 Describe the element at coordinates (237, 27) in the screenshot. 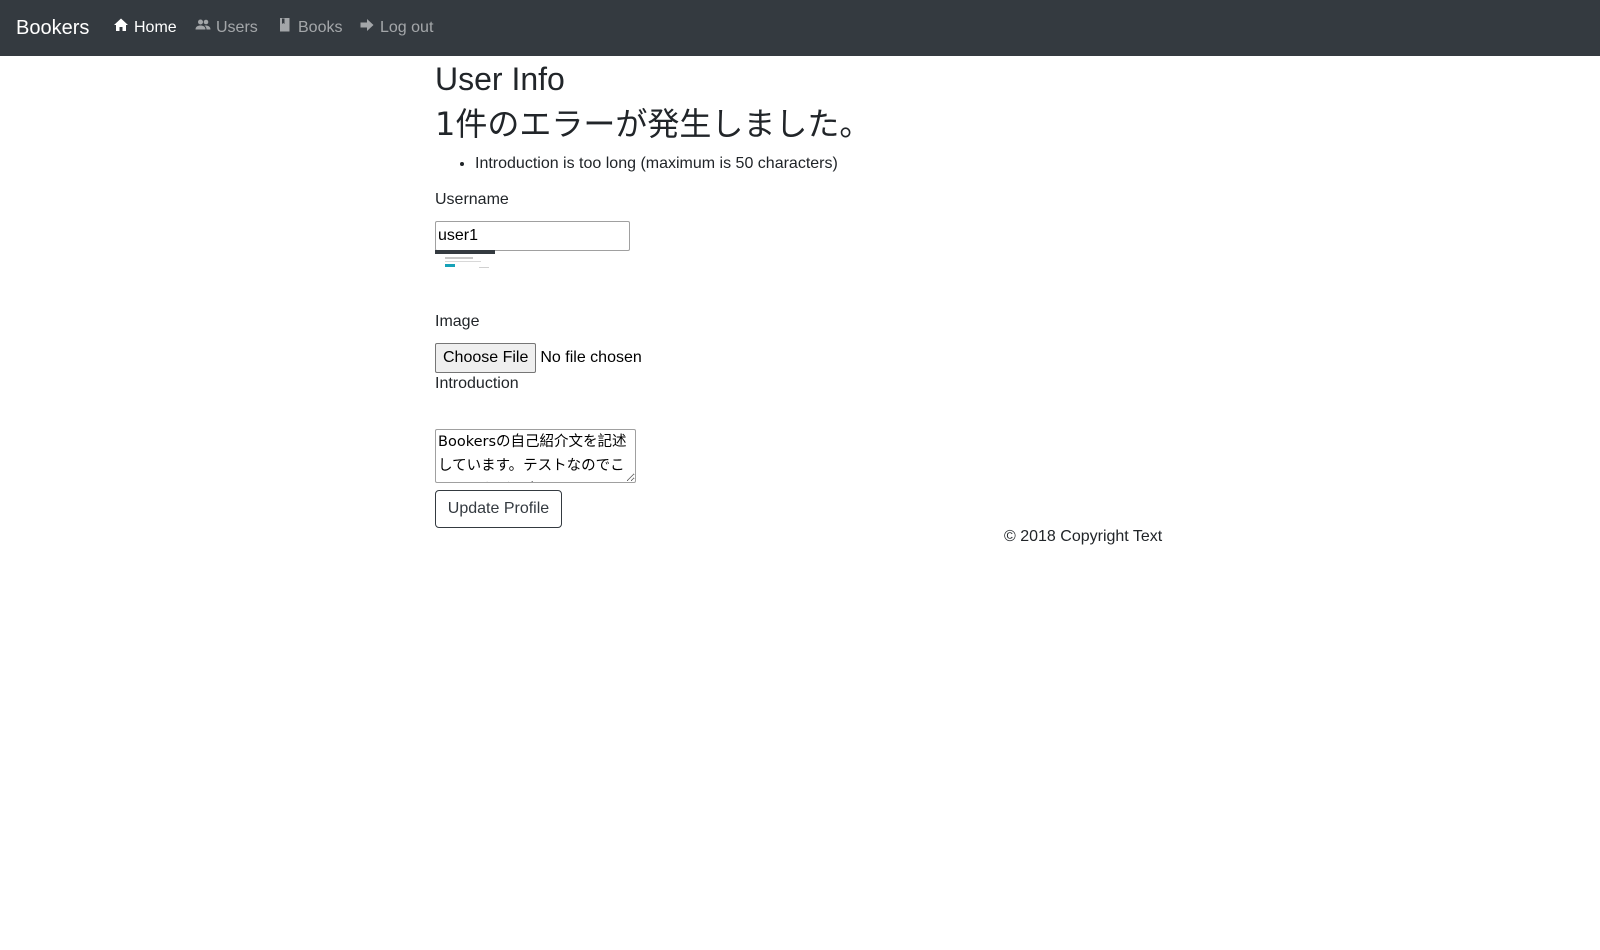

I see `nav-users-label: Users` at that location.